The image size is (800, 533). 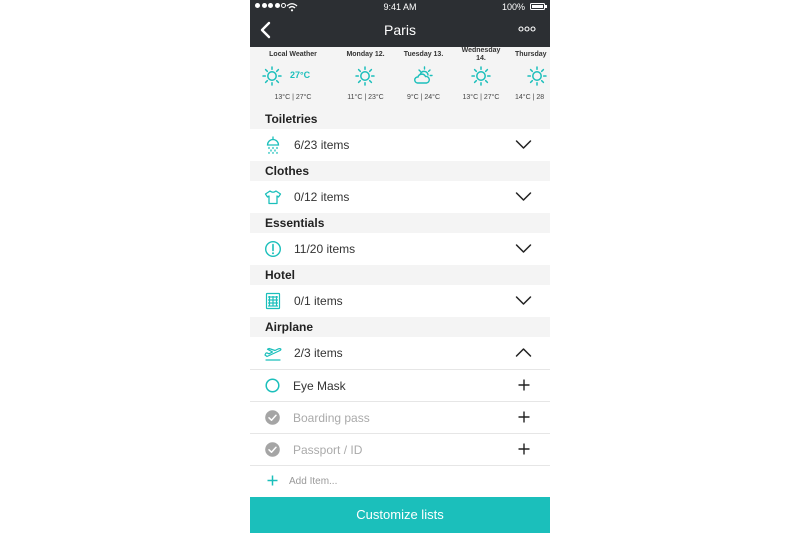 What do you see at coordinates (513, 7) in the screenshot?
I see `battery-percent: 100%` at bounding box center [513, 7].